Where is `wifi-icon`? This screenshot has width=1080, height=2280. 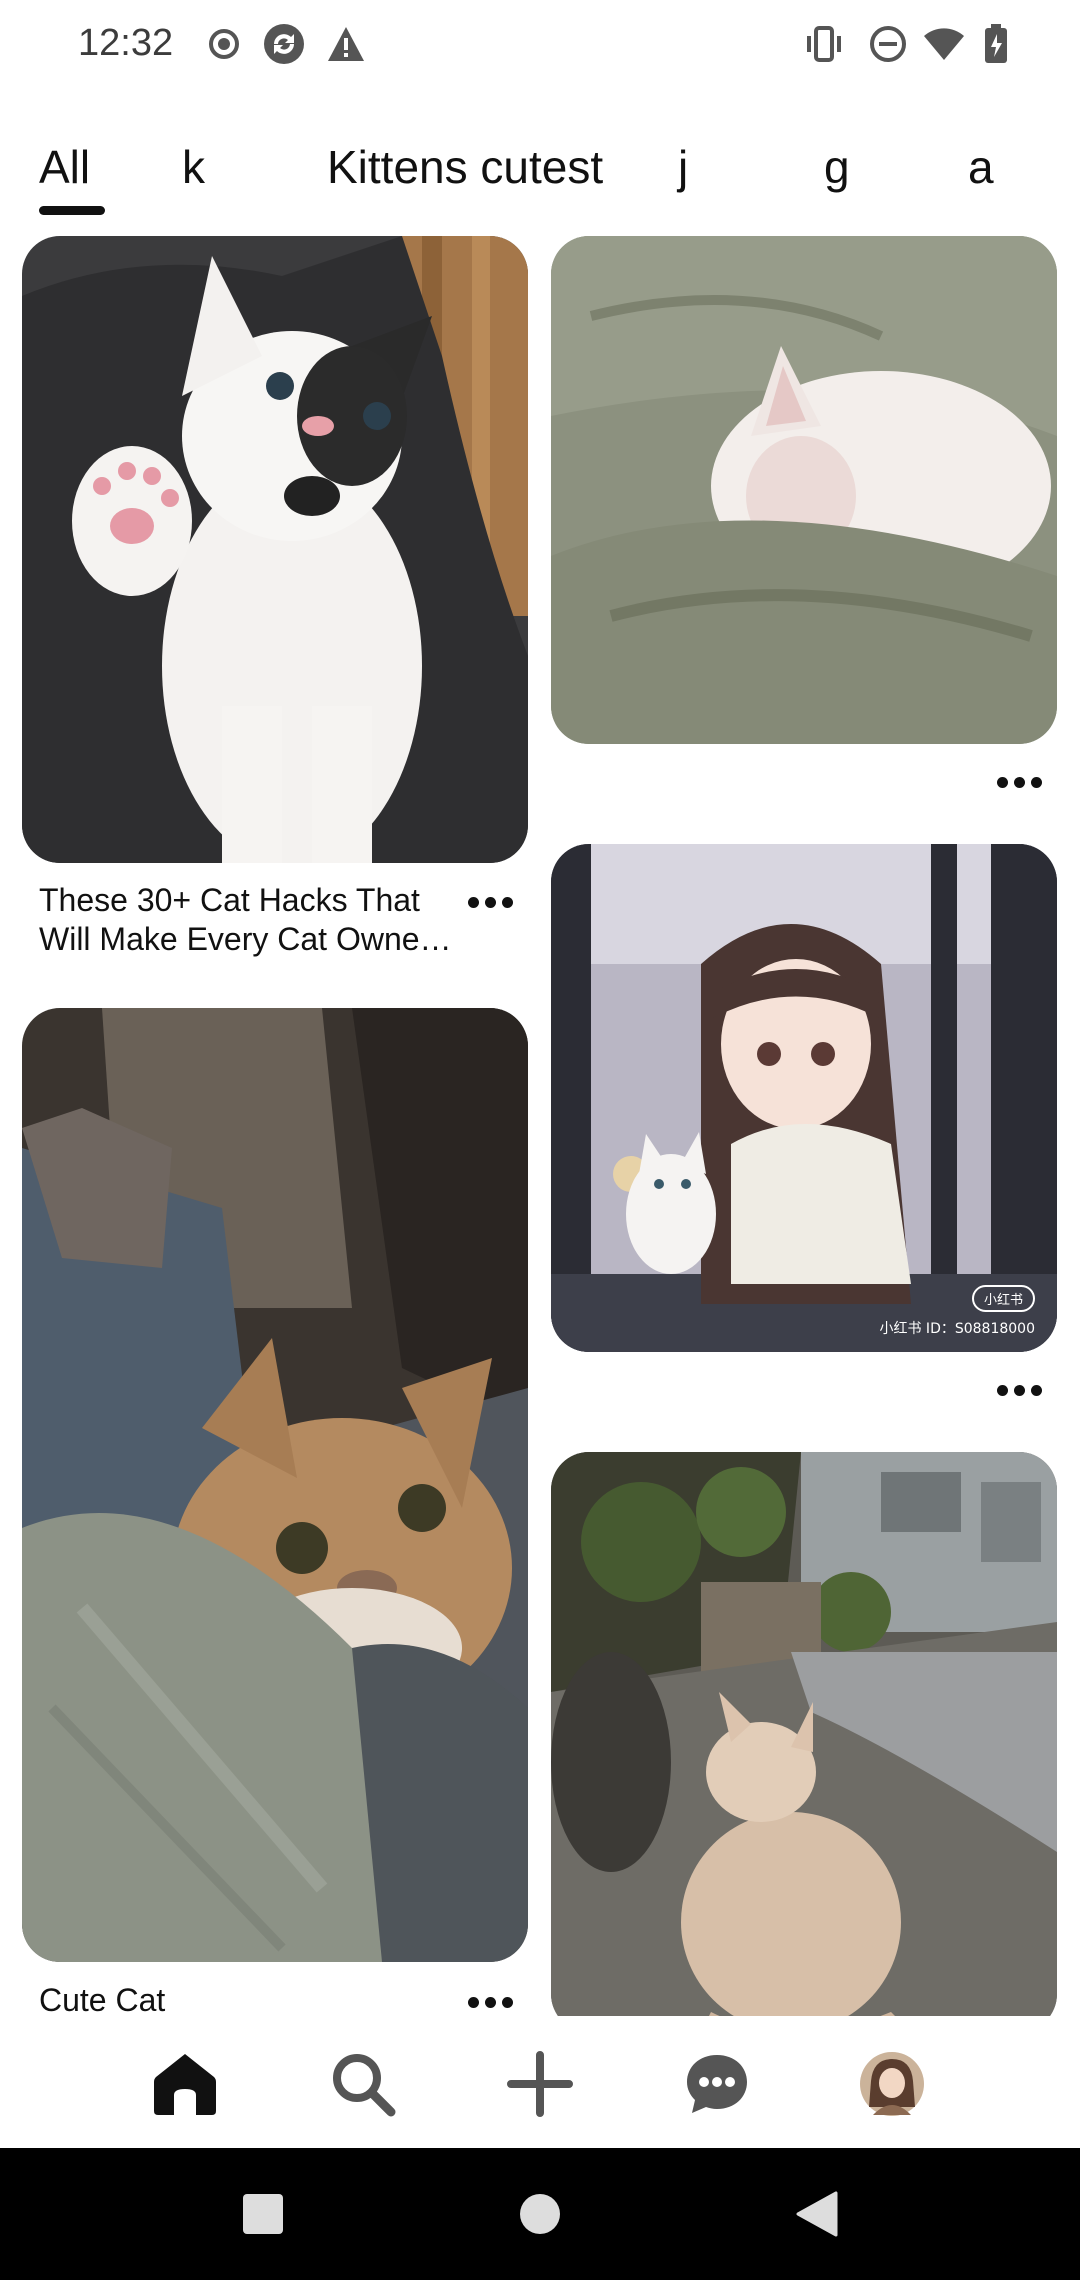 wifi-icon is located at coordinates (944, 44).